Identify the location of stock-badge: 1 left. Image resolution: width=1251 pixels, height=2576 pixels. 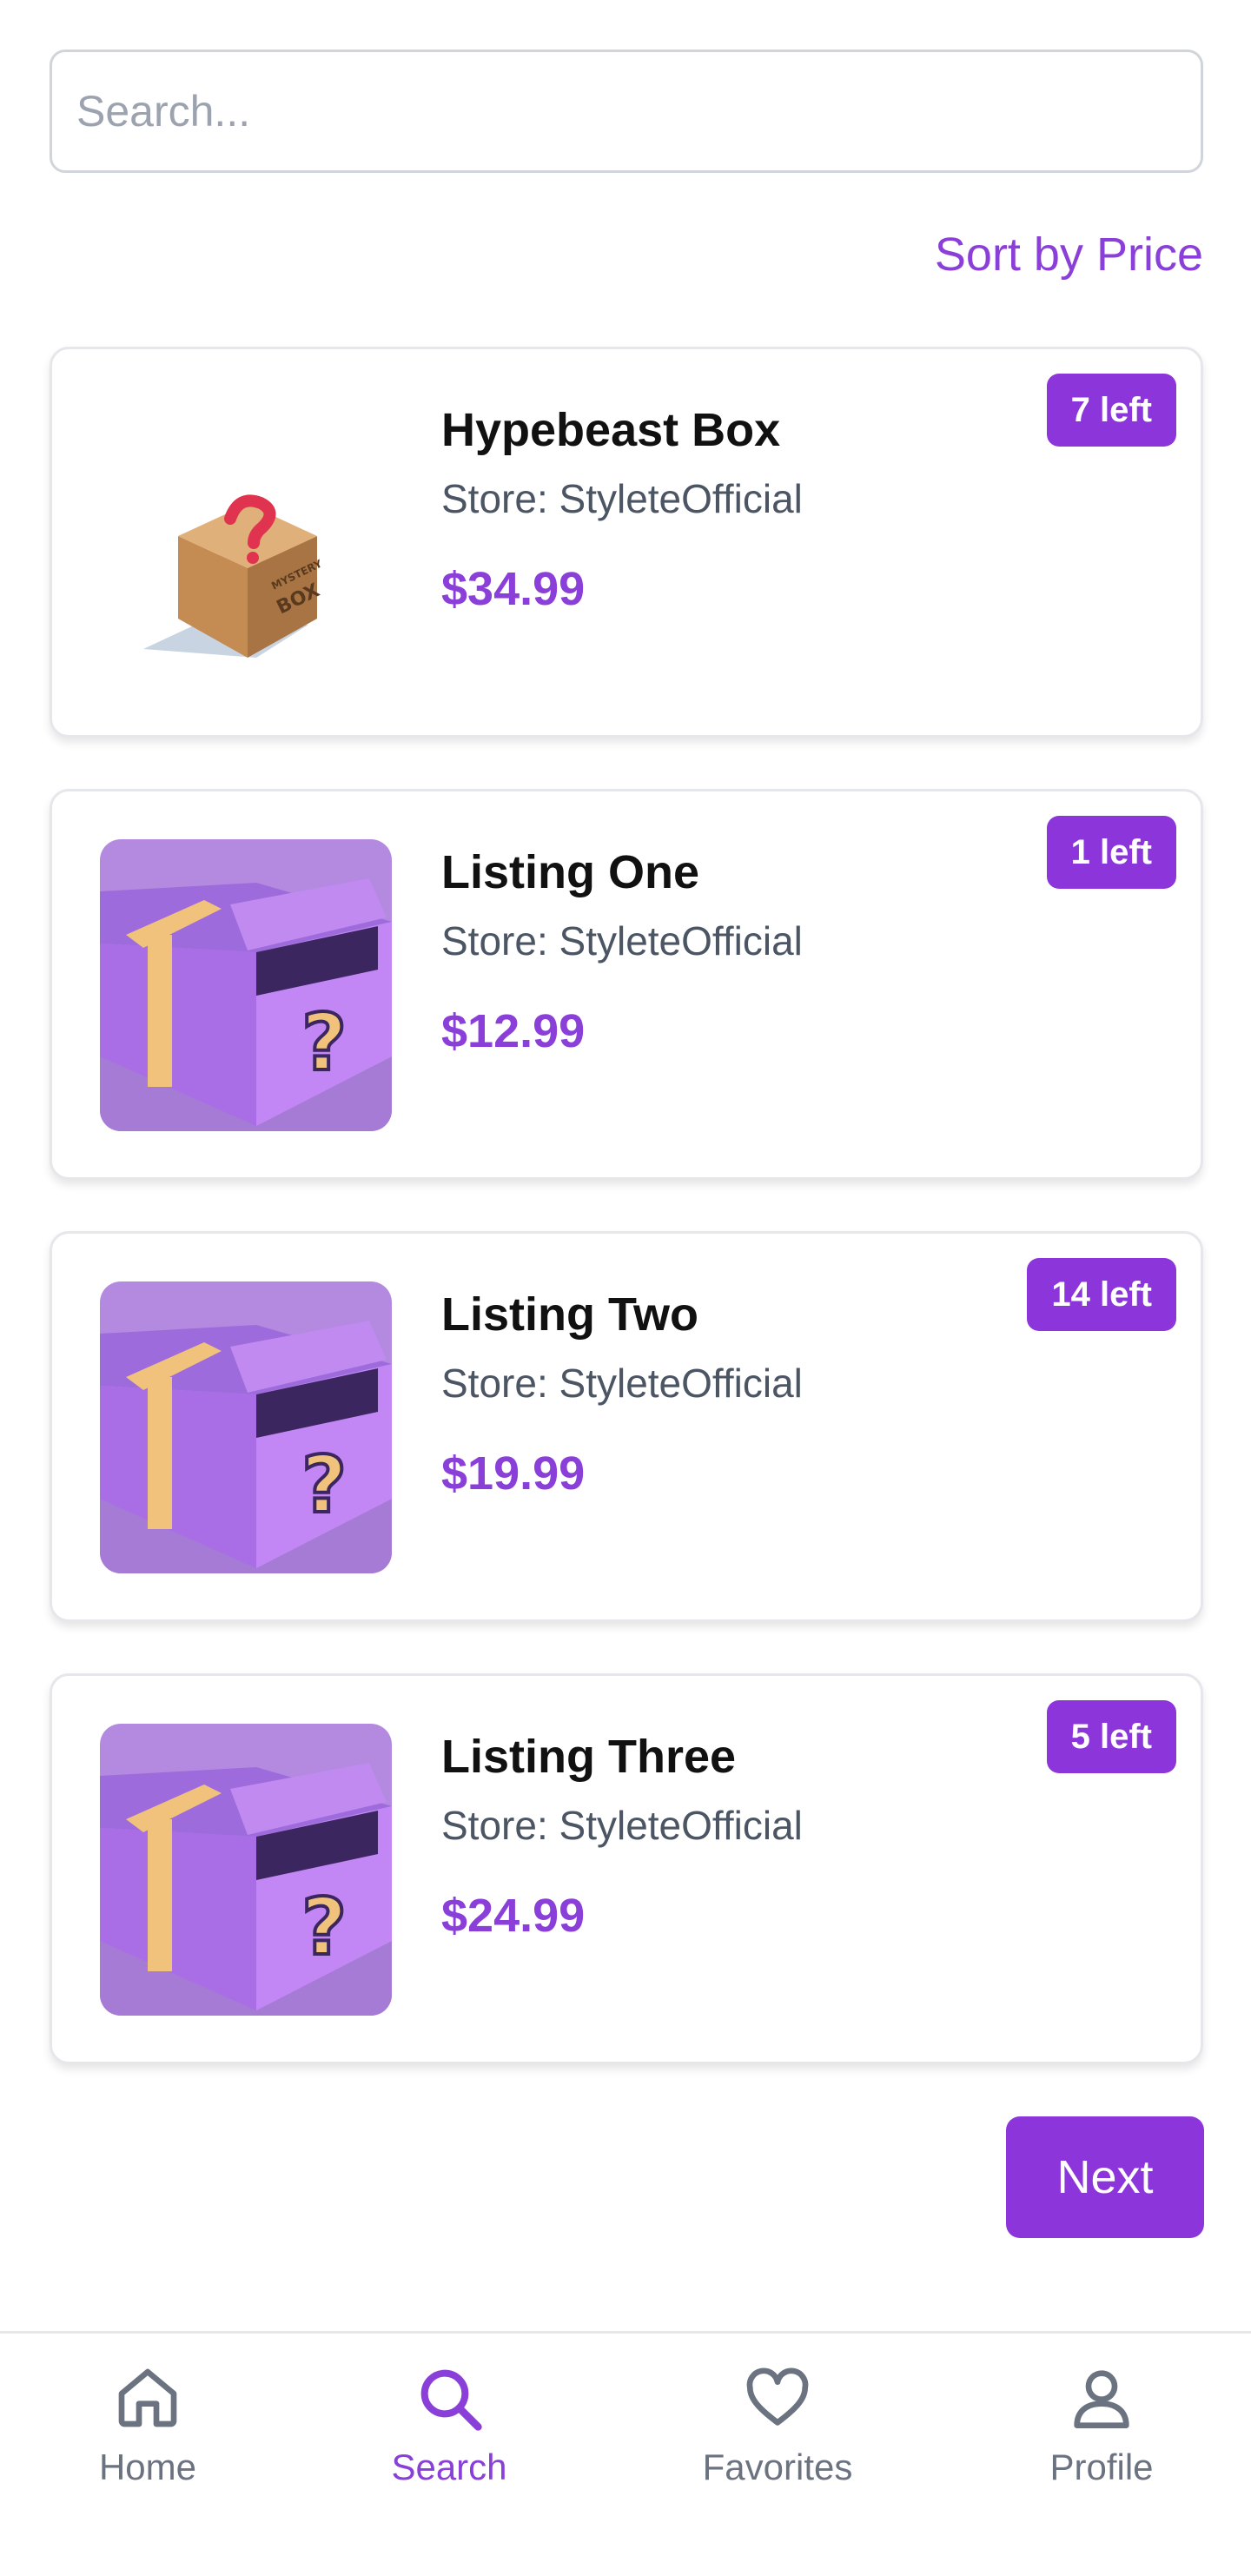
(1111, 852).